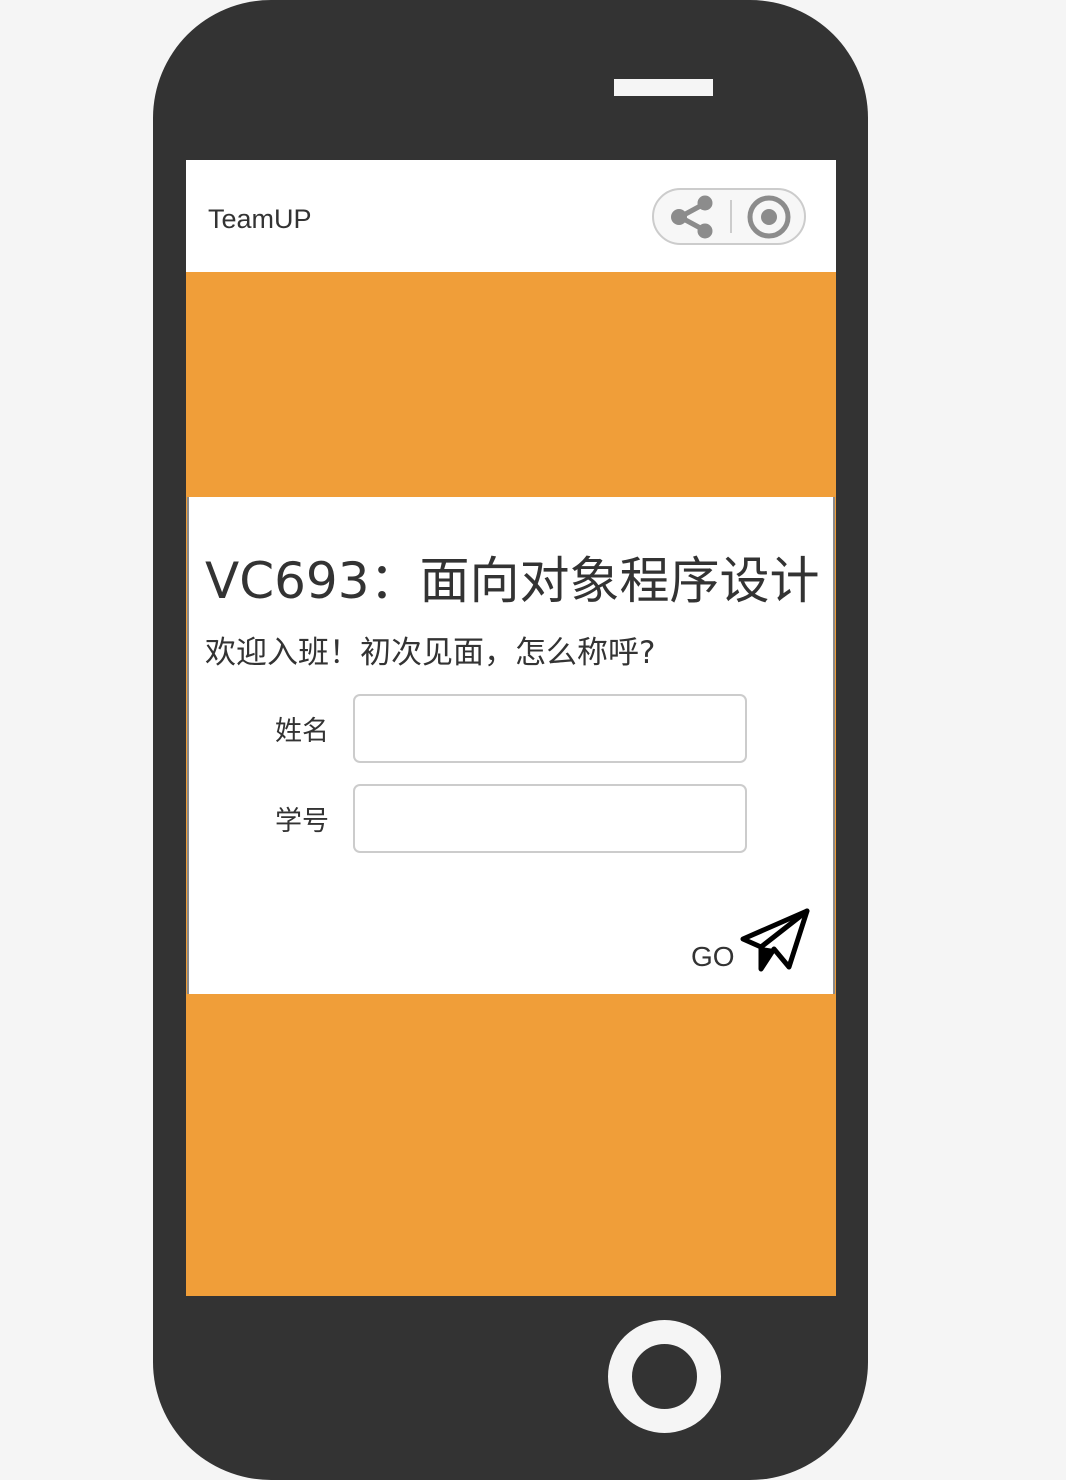 This screenshot has height=1480, width=1066. I want to click on share-button, so click(692, 216).